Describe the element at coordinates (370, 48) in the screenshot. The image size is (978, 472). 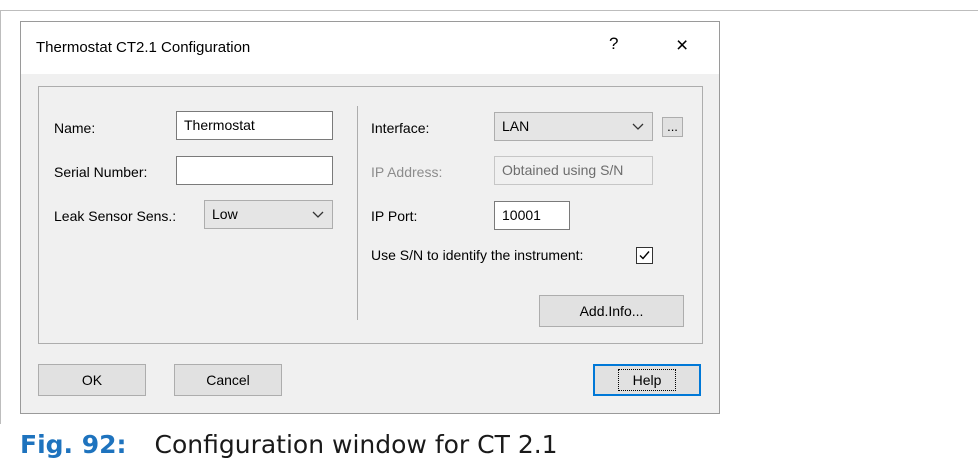
I see `dialog-titlebar: Thermostat CT2.1 Configuration ? ×` at that location.